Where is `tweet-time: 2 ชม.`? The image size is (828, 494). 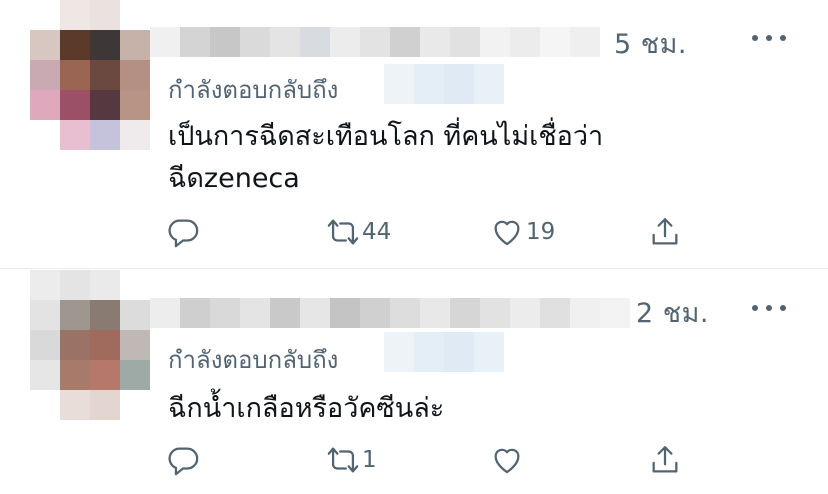 tweet-time: 2 ชม. is located at coordinates (672, 312).